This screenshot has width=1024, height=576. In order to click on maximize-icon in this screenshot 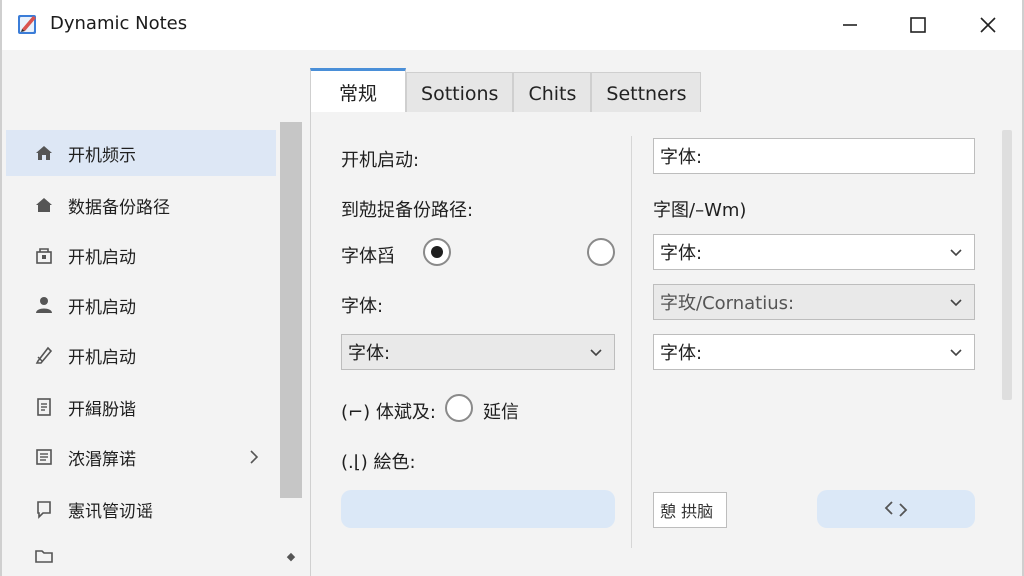, I will do `click(918, 25)`.